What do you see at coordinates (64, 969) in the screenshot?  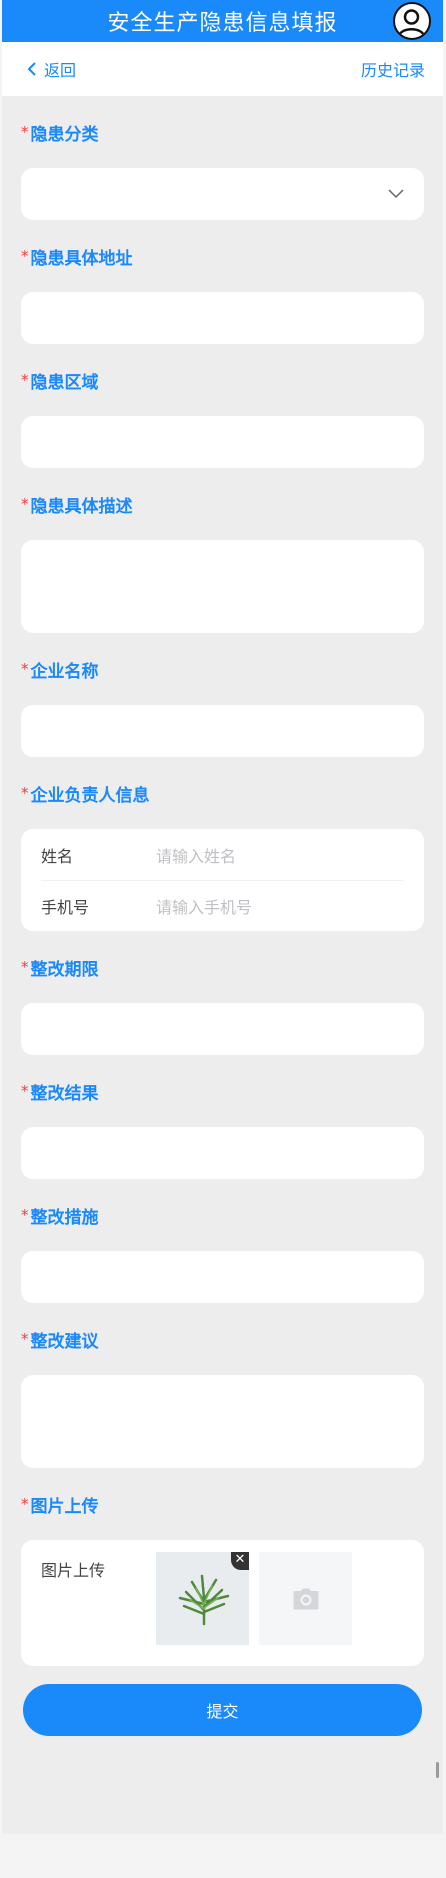 I see `deadline-label-text: 整改期限` at bounding box center [64, 969].